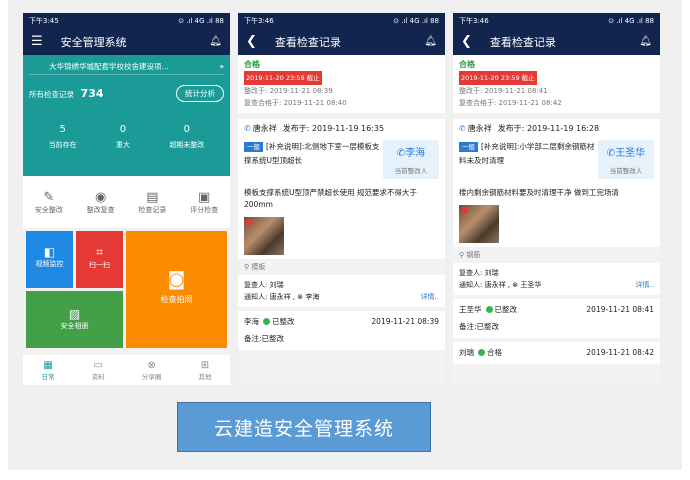 The image size is (690, 480). I want to click on log-time: 2019-11-21 08:42, so click(620, 352).